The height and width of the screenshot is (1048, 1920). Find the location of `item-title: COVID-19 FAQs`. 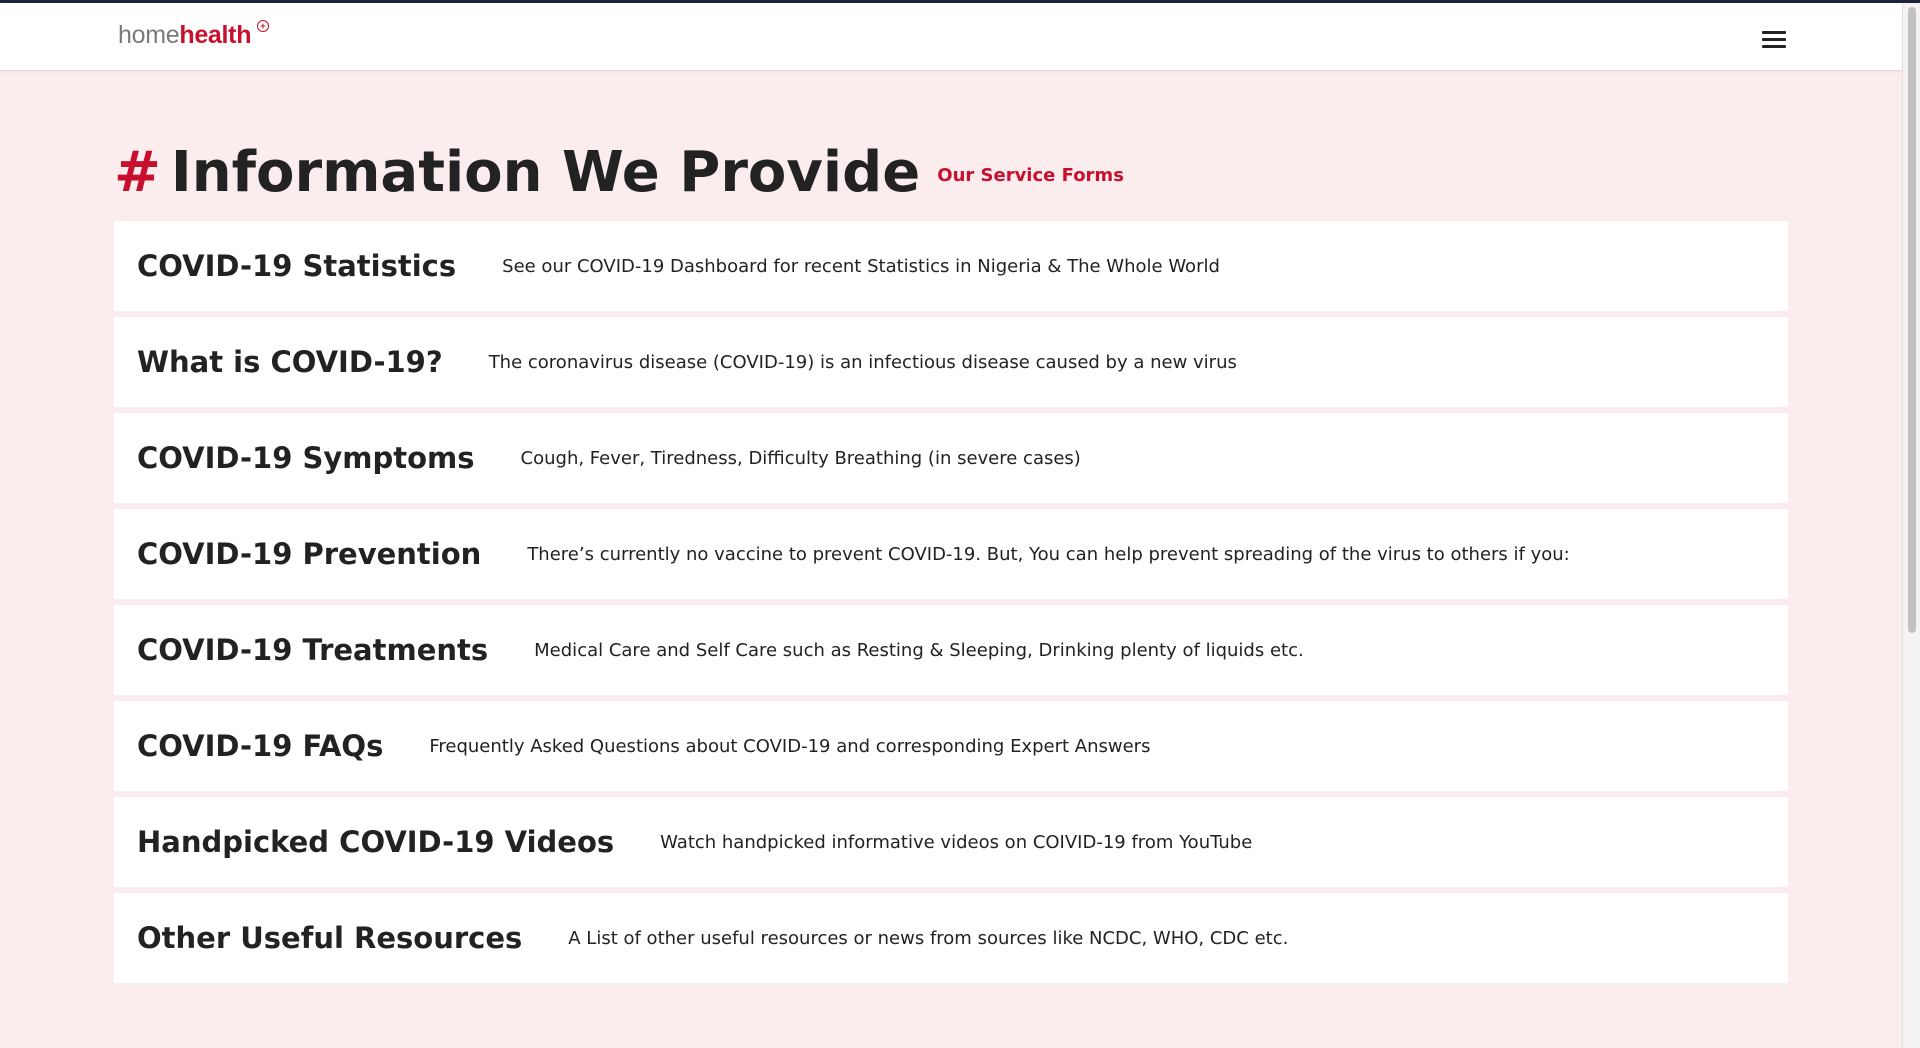

item-title: COVID-19 FAQs is located at coordinates (260, 746).